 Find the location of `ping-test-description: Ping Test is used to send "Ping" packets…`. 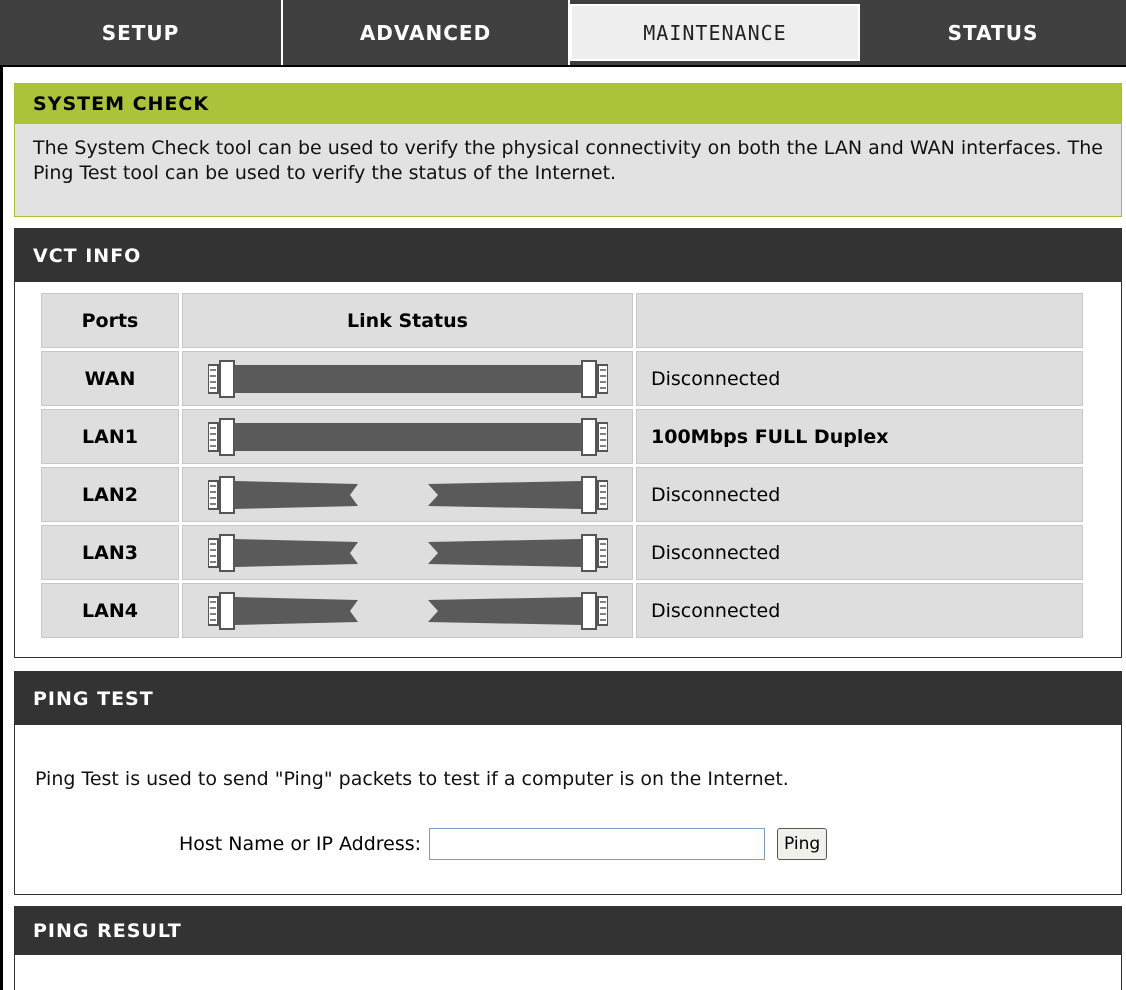

ping-test-description: Ping Test is used to send "Ping" packets… is located at coordinates (412, 779).